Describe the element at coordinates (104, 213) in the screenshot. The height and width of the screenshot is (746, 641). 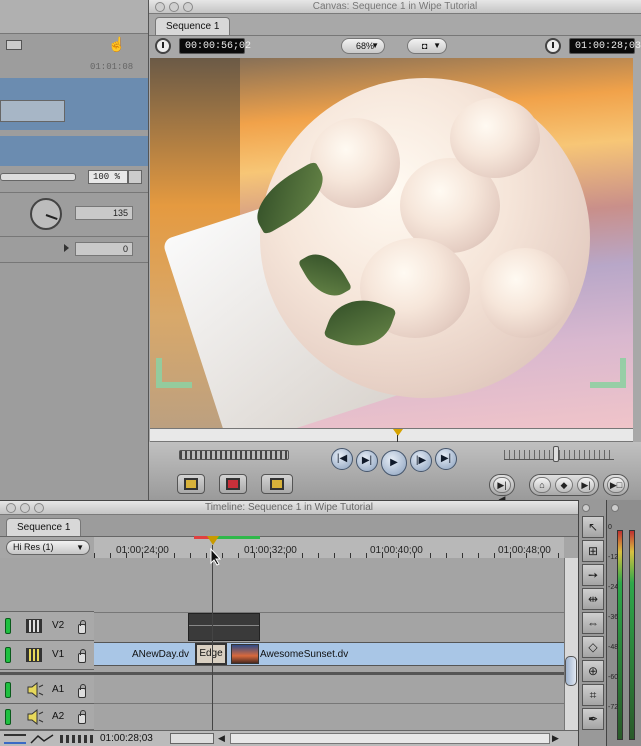
I see `rotation-field: 135` at that location.